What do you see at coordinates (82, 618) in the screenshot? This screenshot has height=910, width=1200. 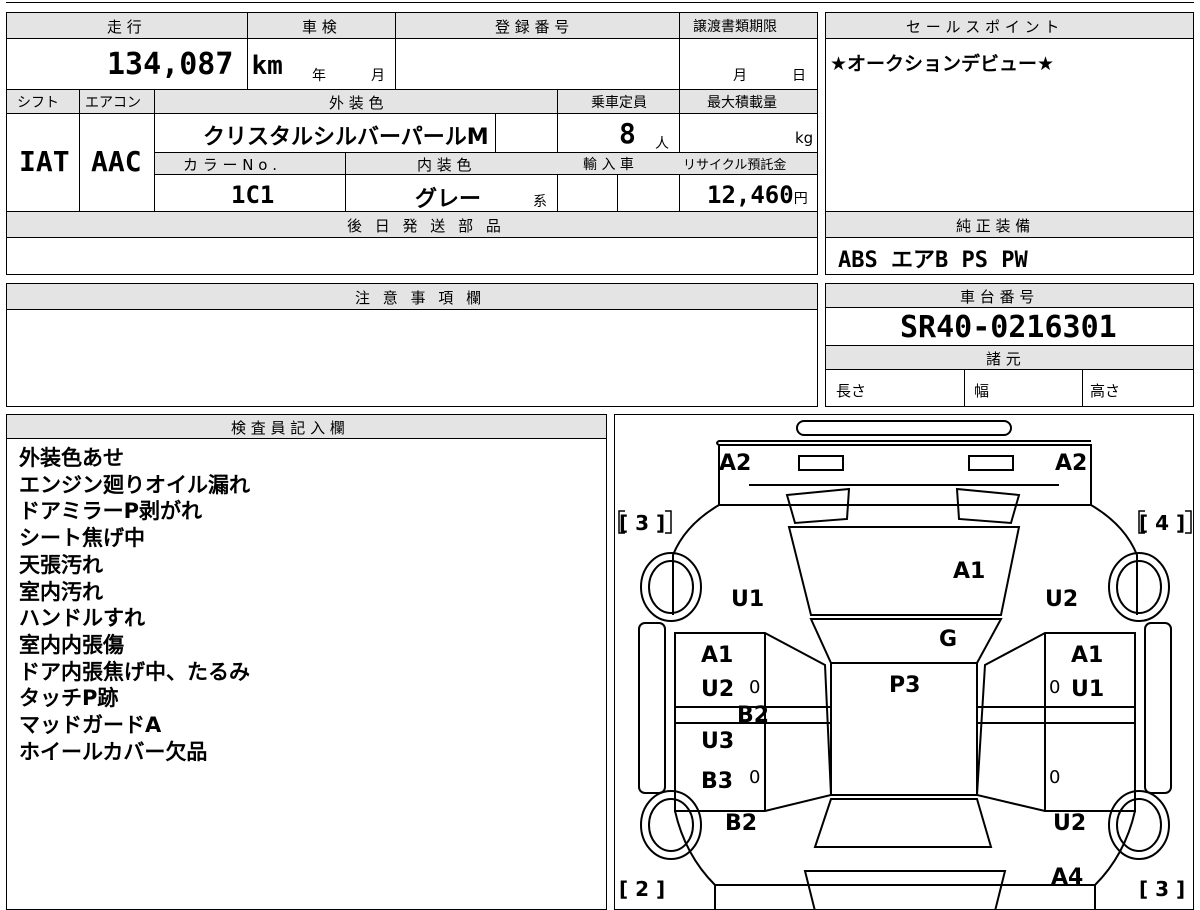 I see `inspector-note: ハンドルすれ` at bounding box center [82, 618].